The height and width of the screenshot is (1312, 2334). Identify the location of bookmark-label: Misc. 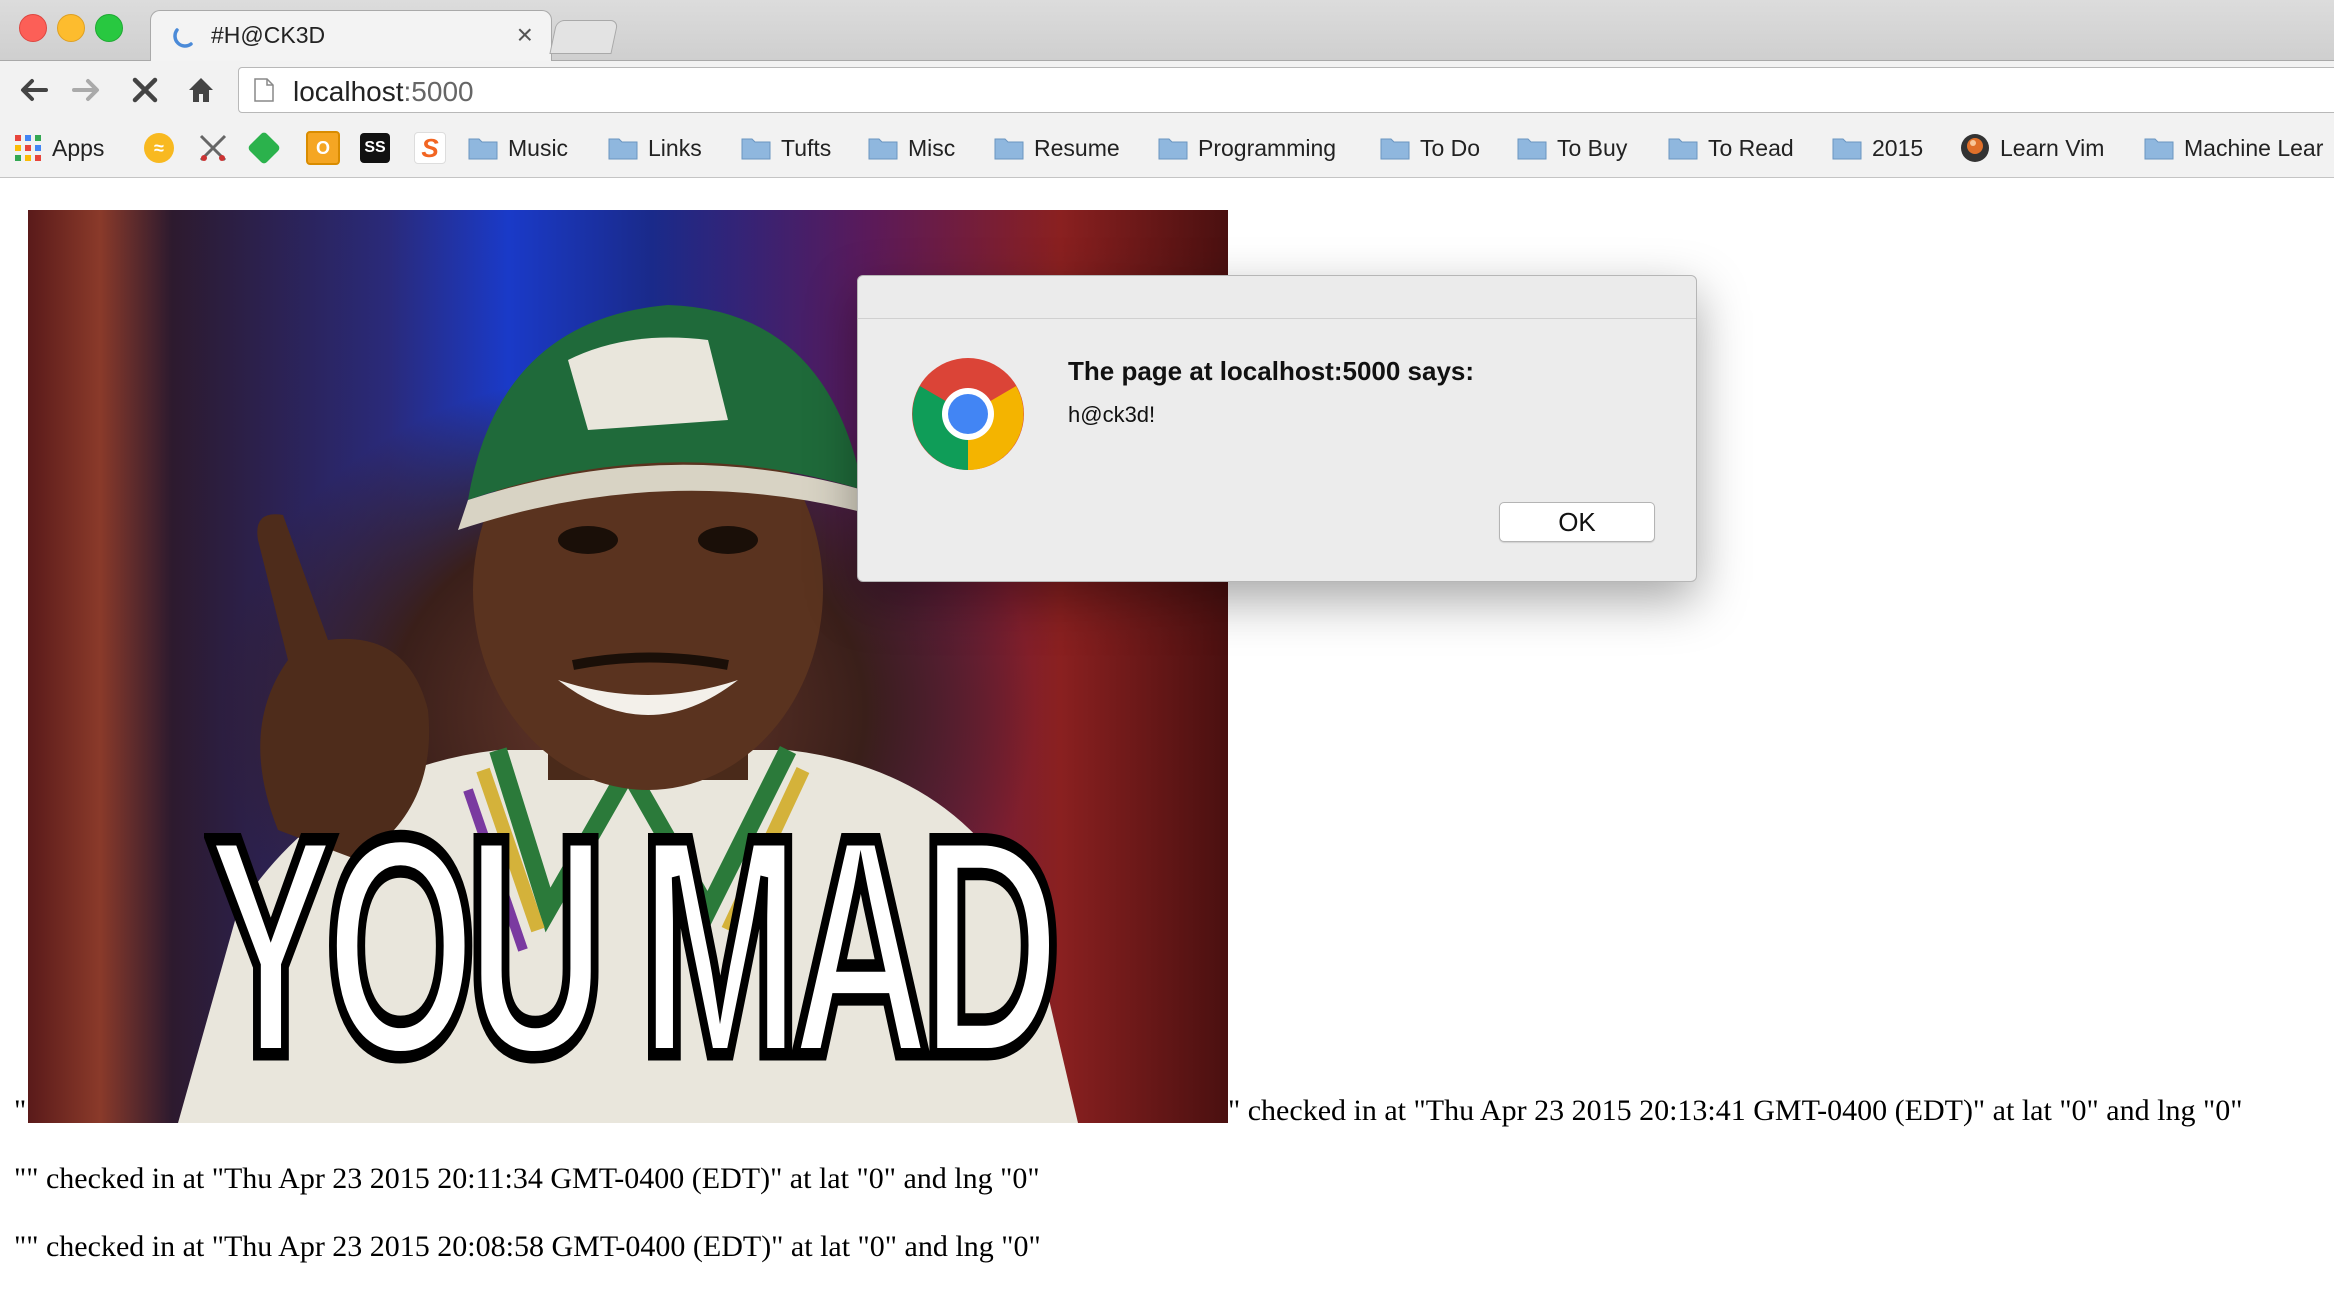
(932, 147).